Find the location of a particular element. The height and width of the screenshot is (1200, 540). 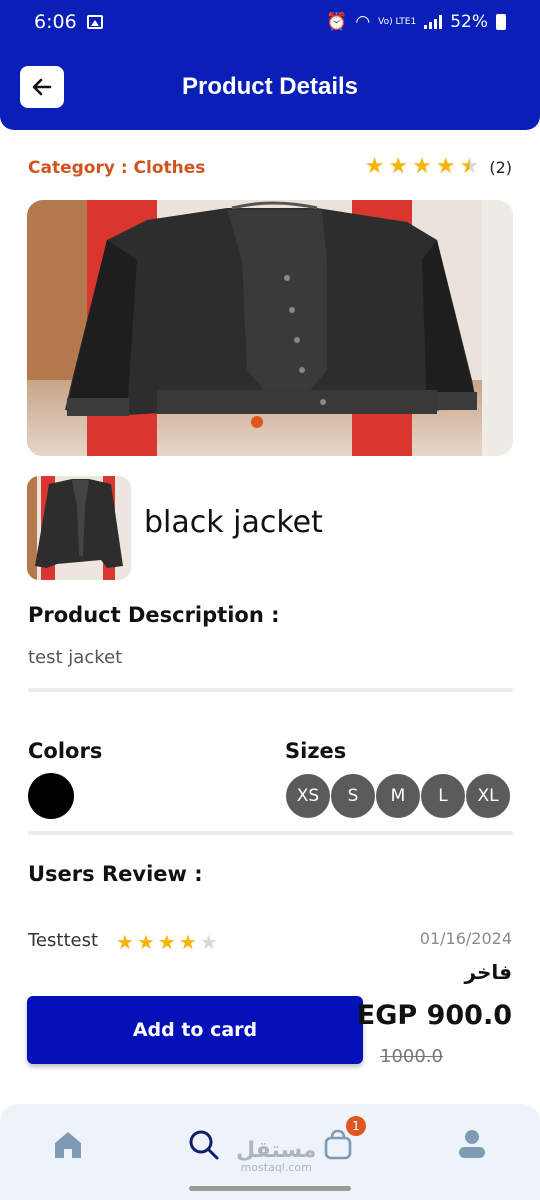

page-title: Product Details is located at coordinates (270, 86).